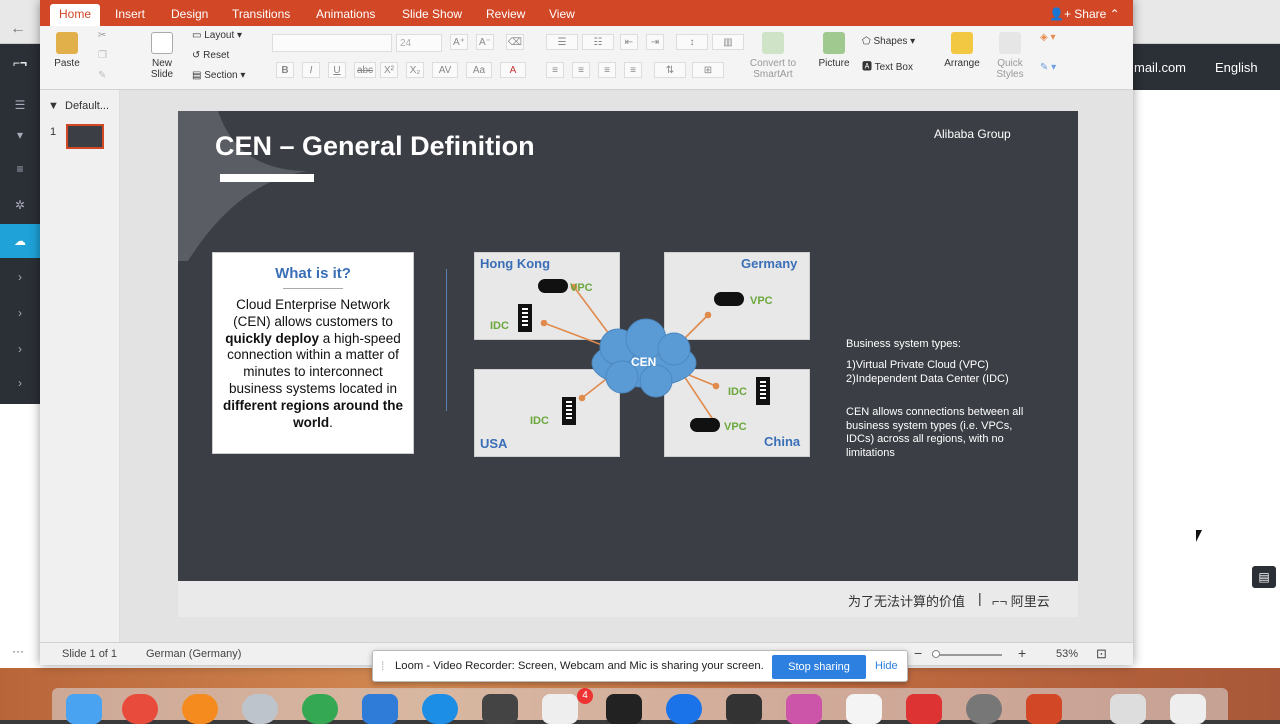 The image size is (1280, 724). What do you see at coordinates (888, 42) in the screenshot?
I see `shapes-button: ⬠ Shapes ▾` at bounding box center [888, 42].